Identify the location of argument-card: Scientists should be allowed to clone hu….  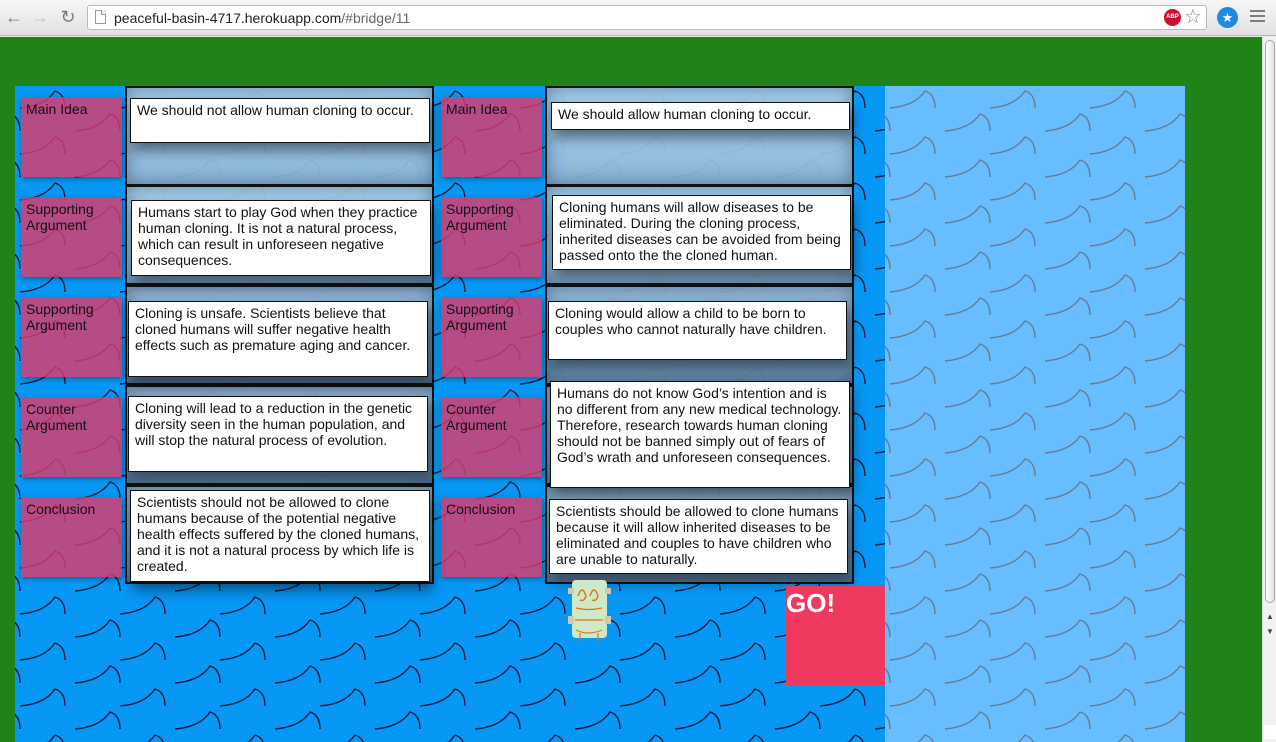
(698, 536).